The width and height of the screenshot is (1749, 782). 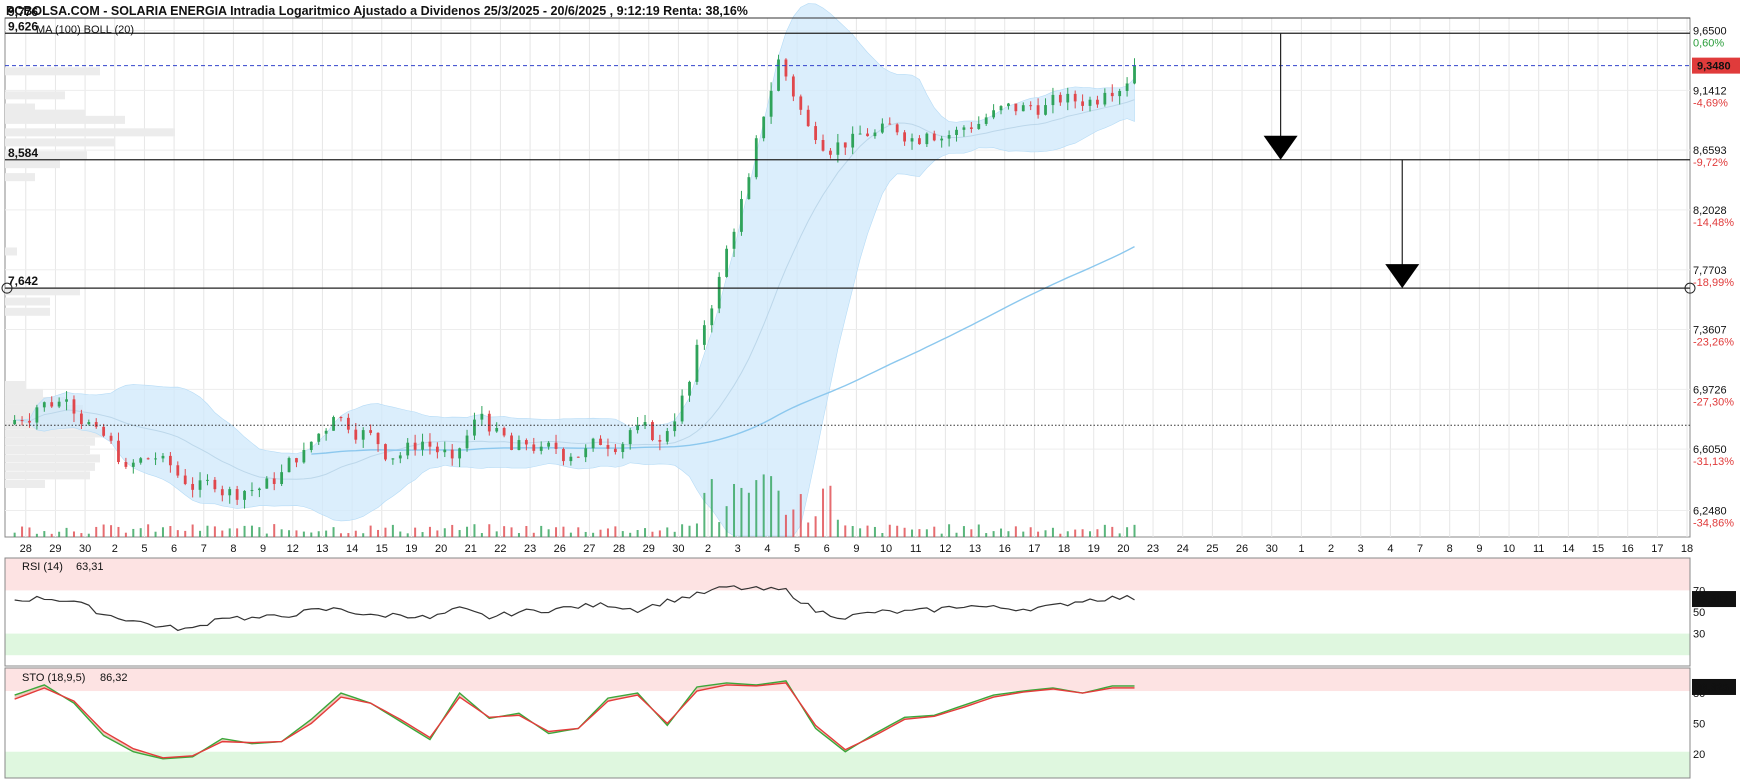 I want to click on x-axis-tick-label: 24, so click(x=1183, y=549).